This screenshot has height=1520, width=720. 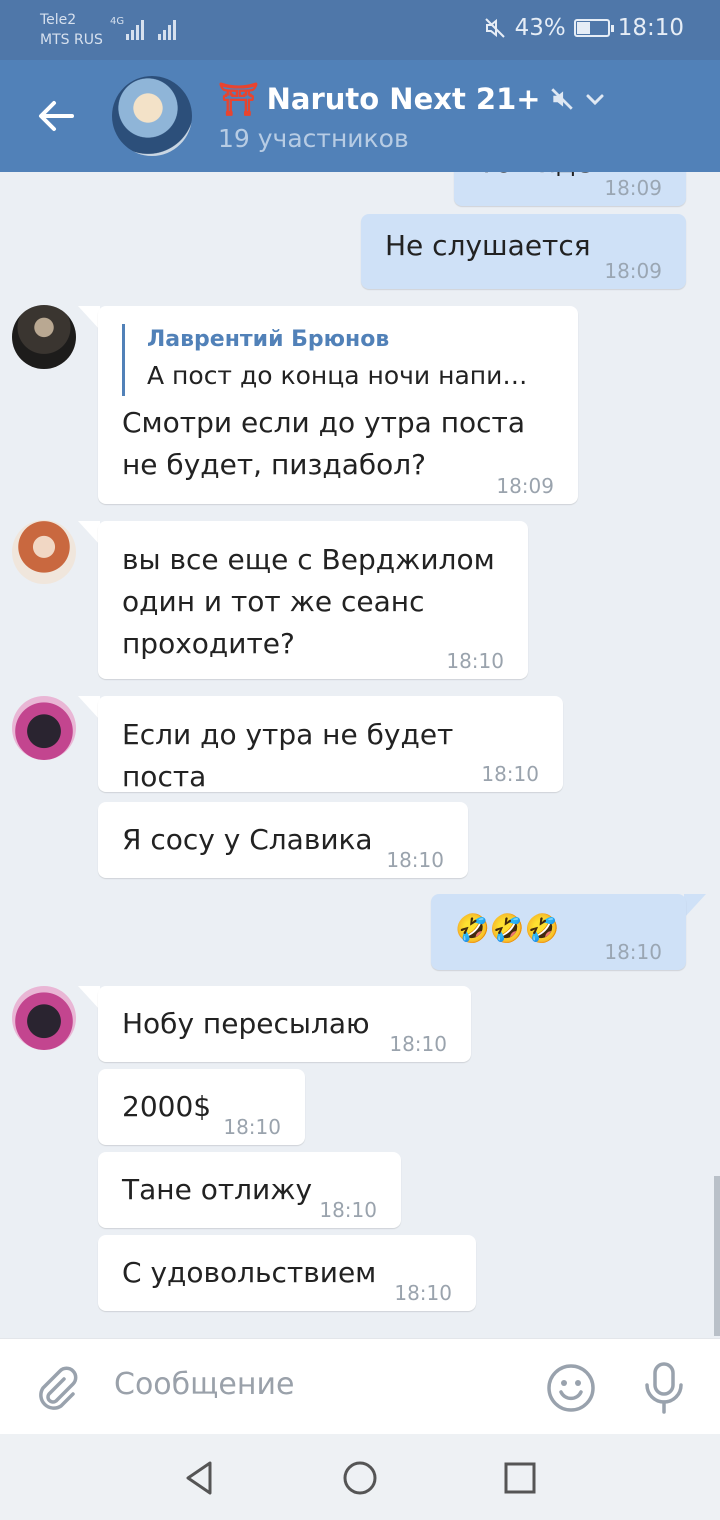 I want to click on back-arrow-icon, so click(x=56, y=116).